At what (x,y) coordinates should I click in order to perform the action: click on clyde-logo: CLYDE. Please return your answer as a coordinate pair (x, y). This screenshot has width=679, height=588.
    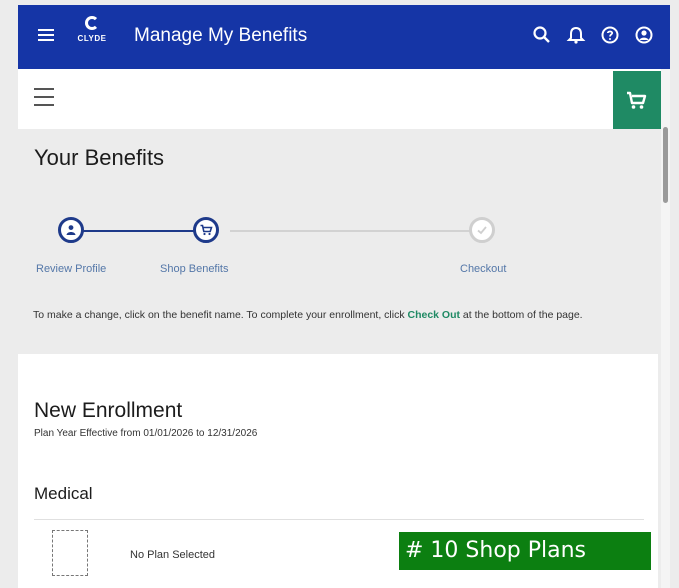
    Looking at the image, I should click on (92, 36).